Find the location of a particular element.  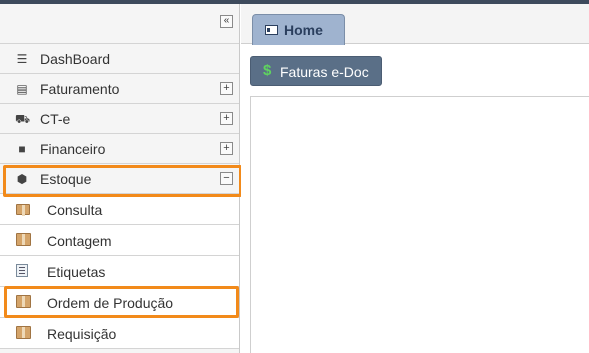

tab-label: Home is located at coordinates (303, 30).